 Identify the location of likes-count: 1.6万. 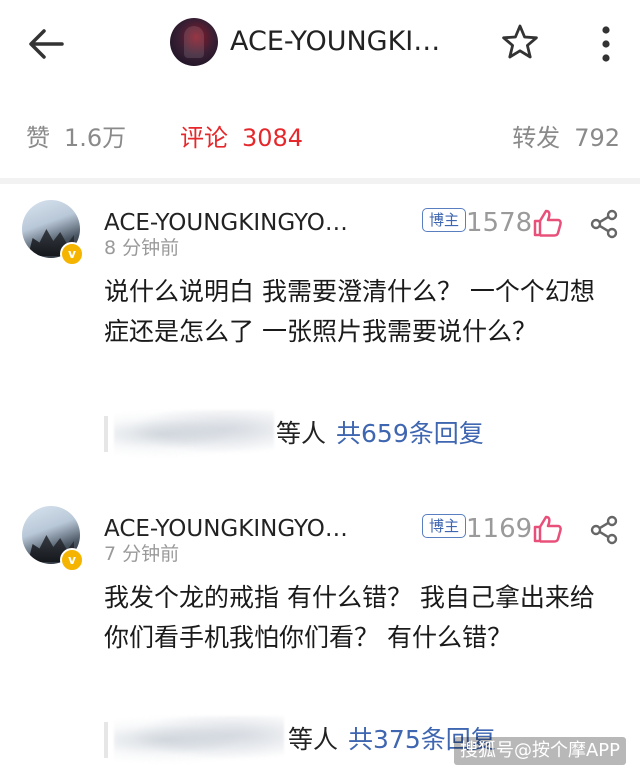
(95, 138).